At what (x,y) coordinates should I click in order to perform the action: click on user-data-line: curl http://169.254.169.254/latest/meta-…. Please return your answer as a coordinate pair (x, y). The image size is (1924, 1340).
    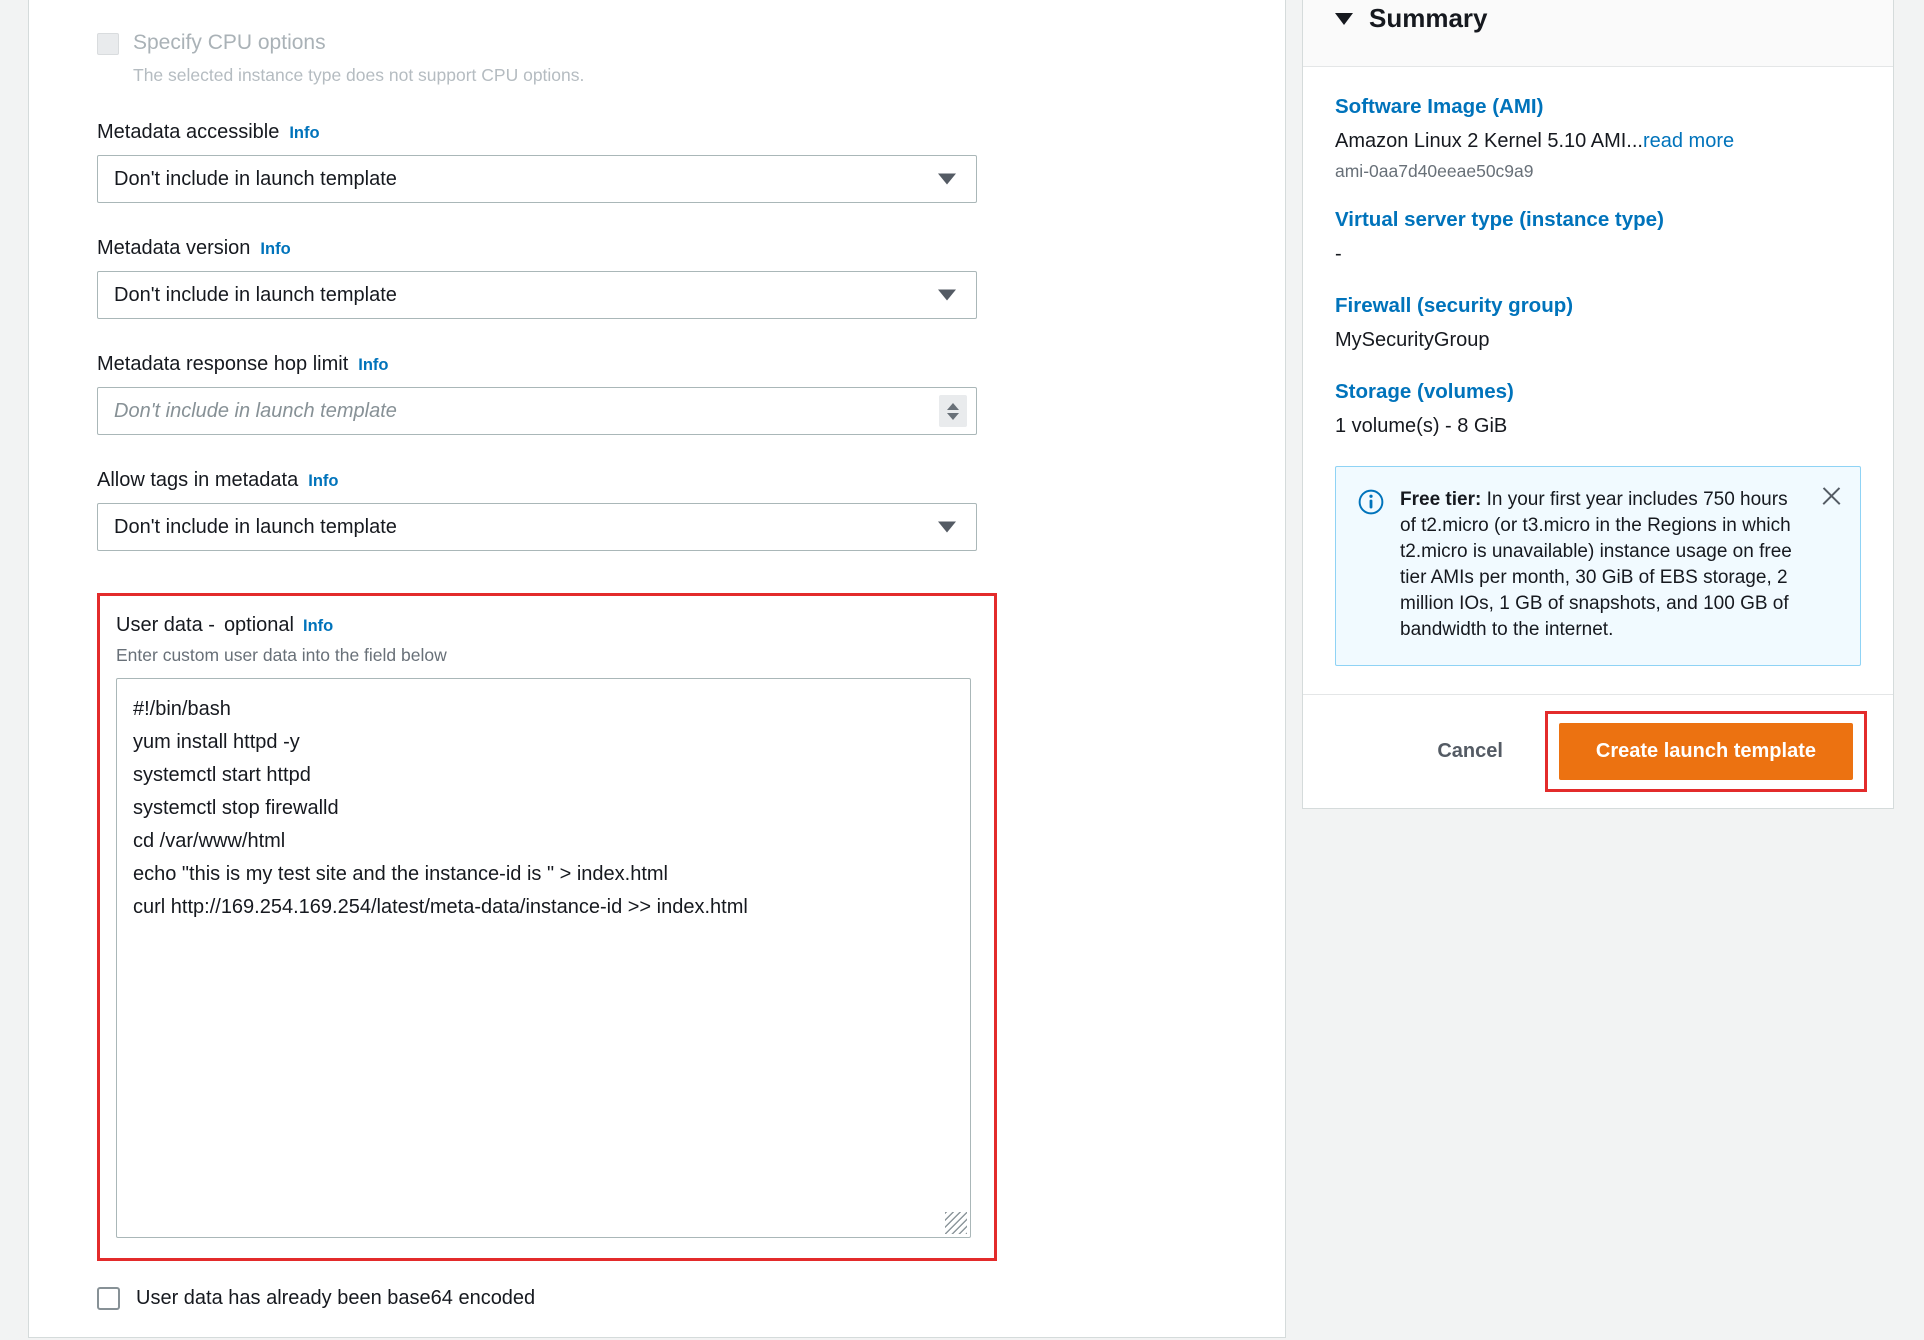
    Looking at the image, I should click on (440, 907).